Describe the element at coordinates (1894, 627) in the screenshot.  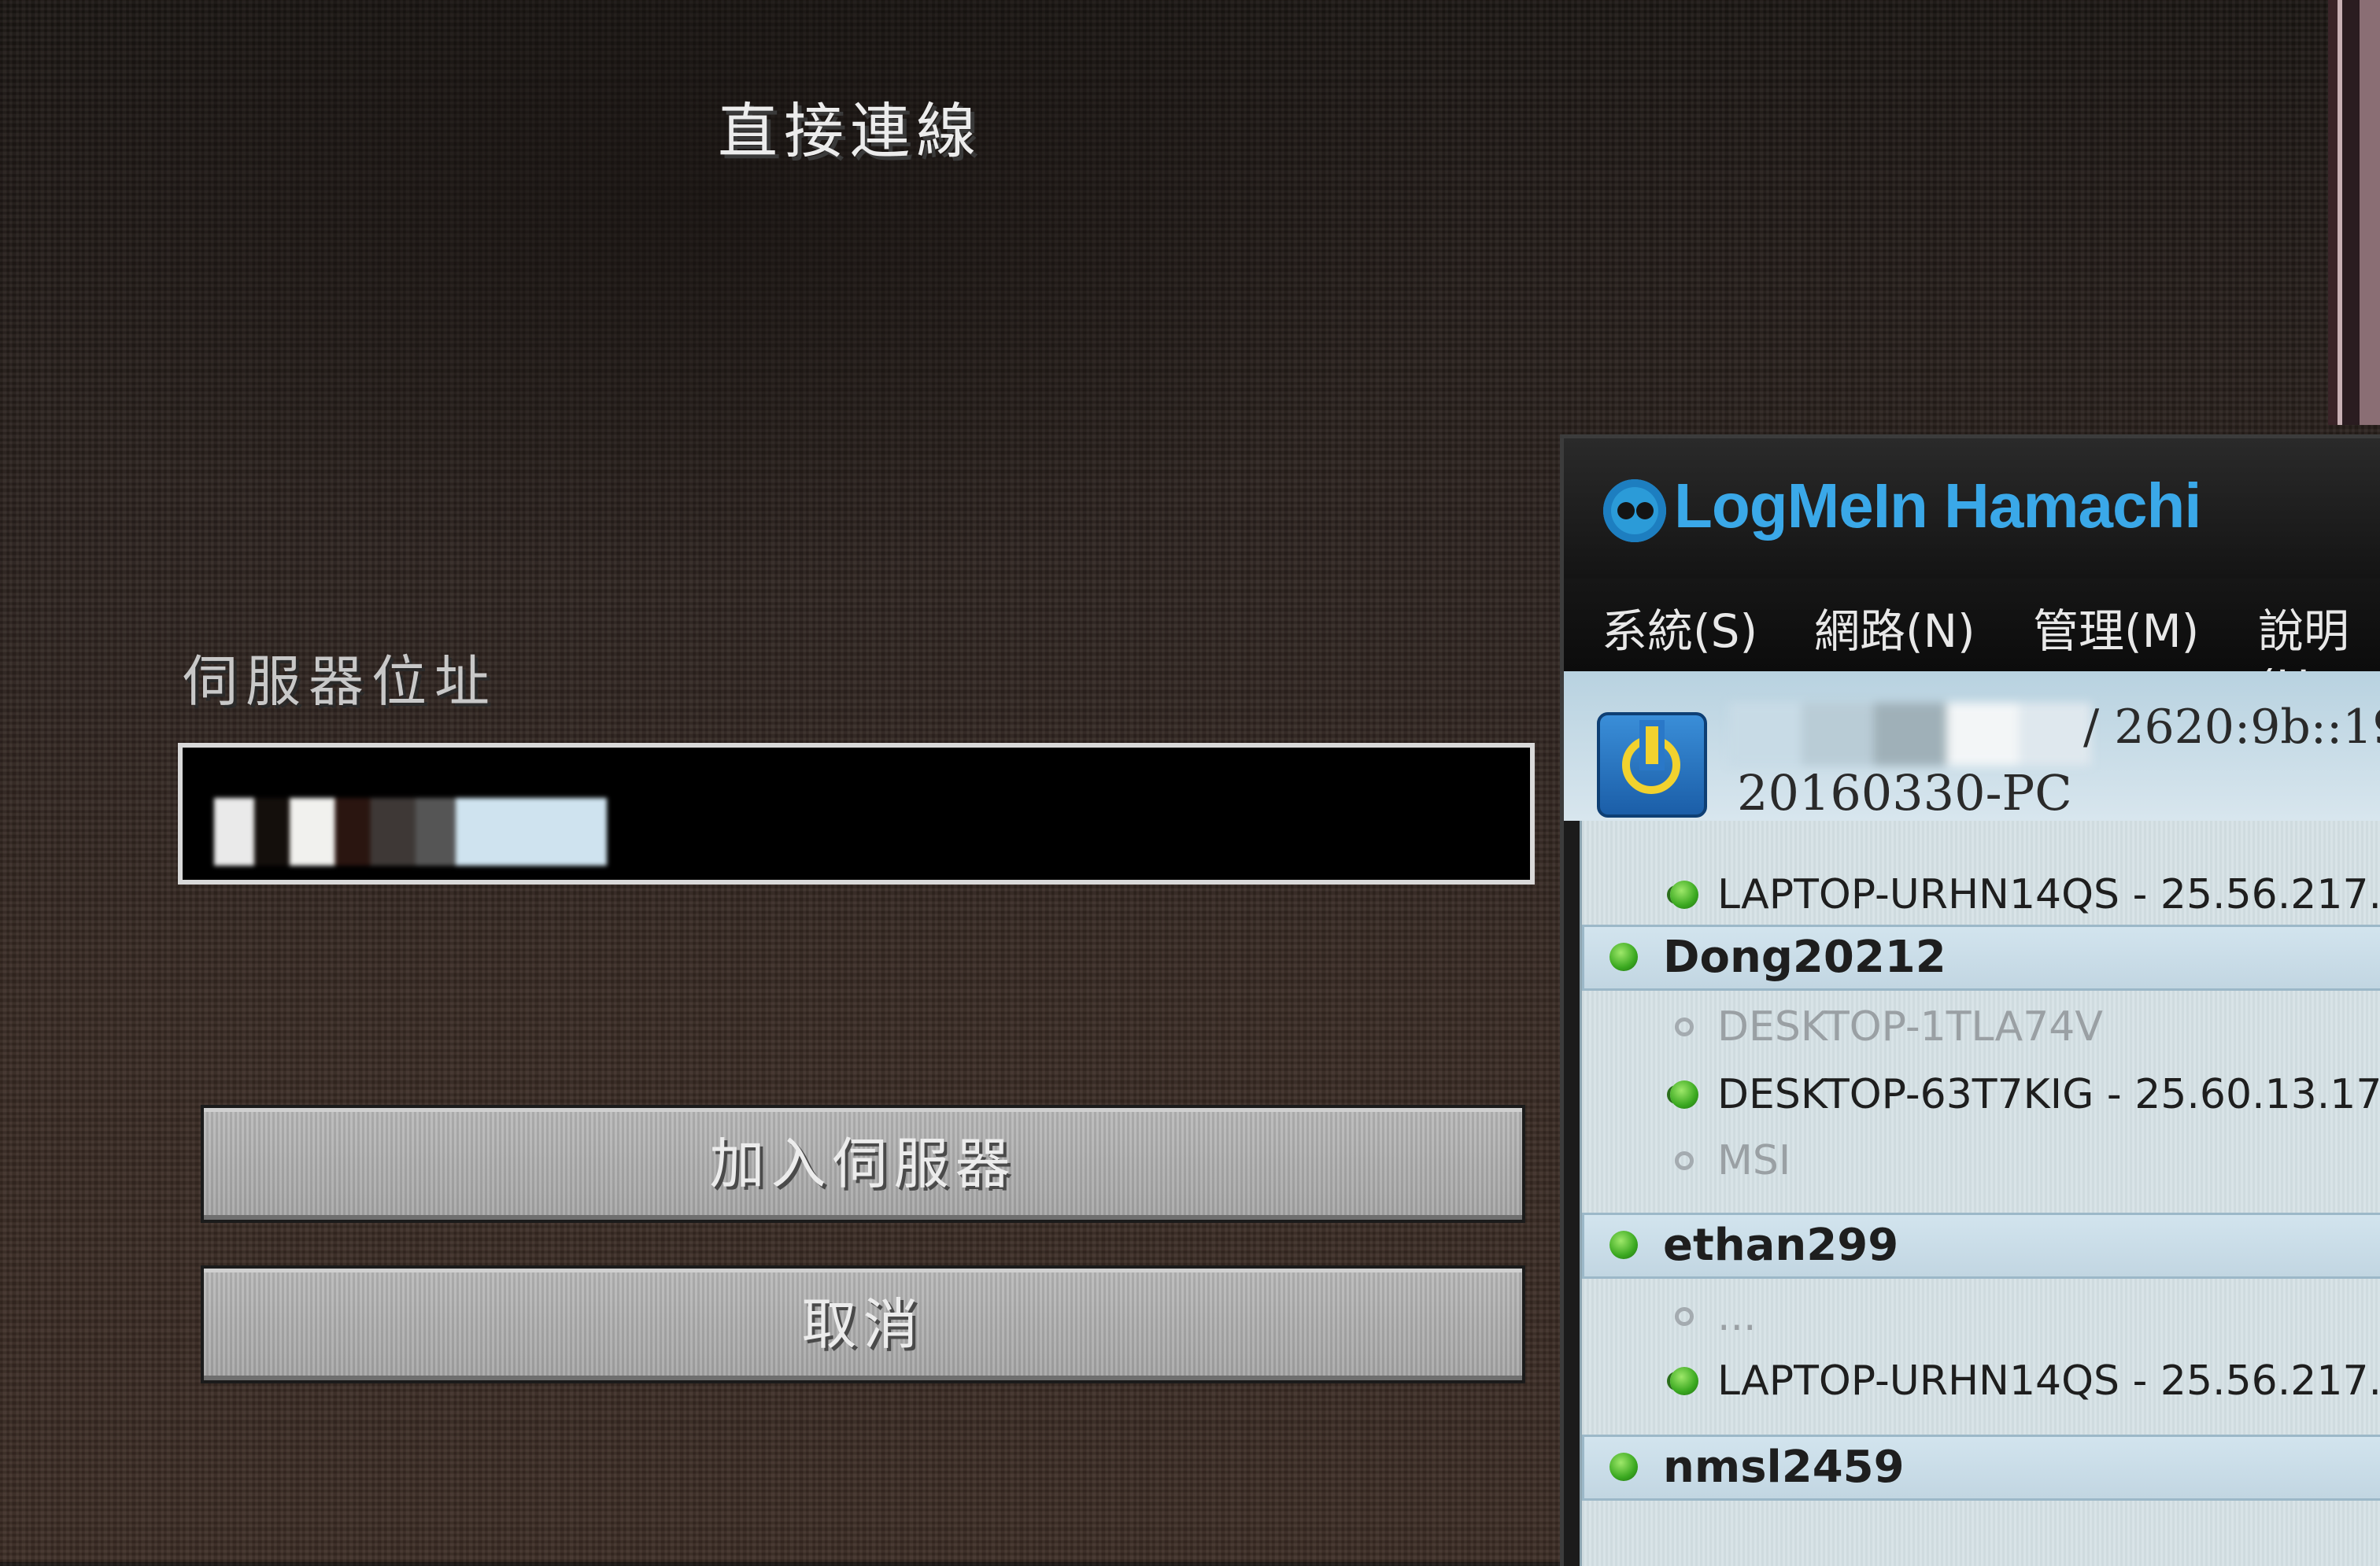
I see `menu-network: 網路(N)` at that location.